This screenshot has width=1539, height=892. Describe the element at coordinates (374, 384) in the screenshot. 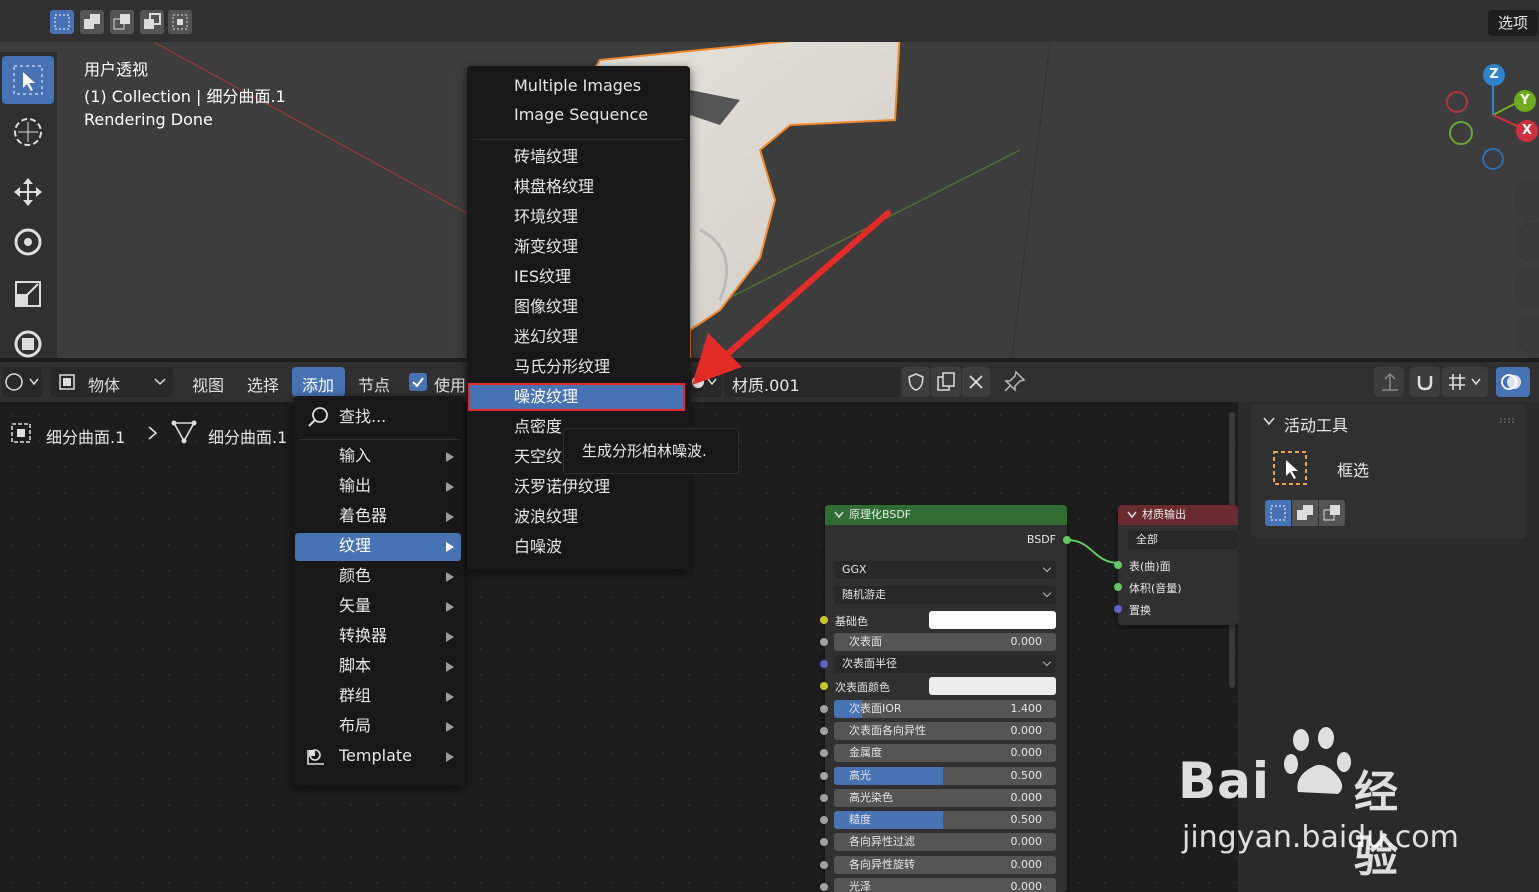

I see `menu-node: 节点` at that location.